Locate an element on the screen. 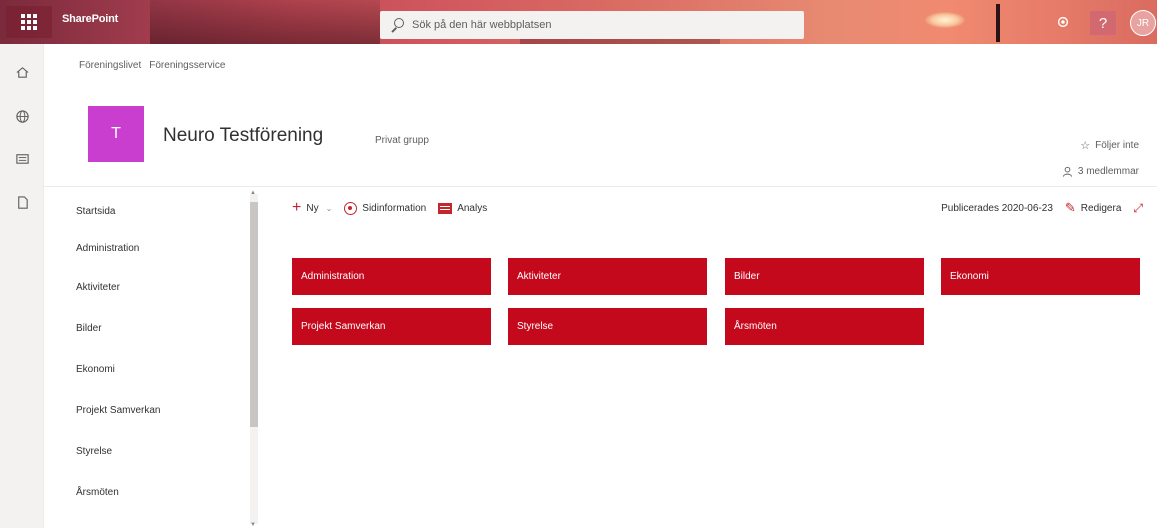 The width and height of the screenshot is (1157, 528). follow-button: ☆ Följer inte is located at coordinates (1109, 145).